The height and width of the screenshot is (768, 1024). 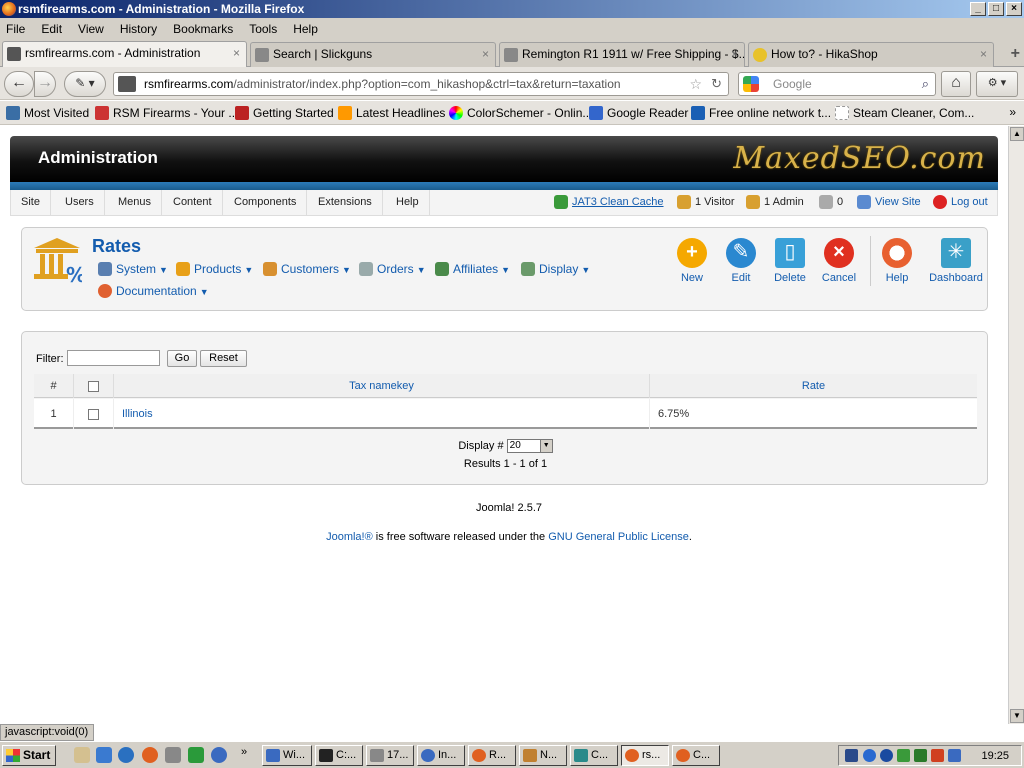 I want to click on edit-pencil-button: ✎ ▾, so click(x=85, y=84).